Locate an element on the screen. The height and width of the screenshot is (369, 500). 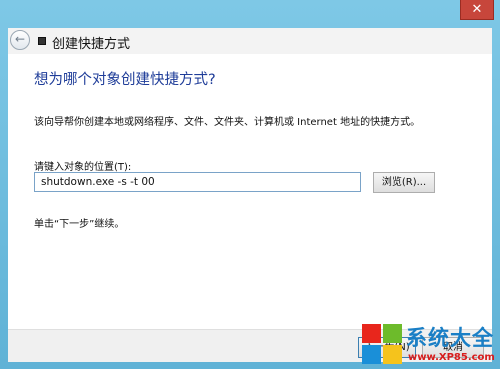
close-button: ✕ is located at coordinates (477, 10).